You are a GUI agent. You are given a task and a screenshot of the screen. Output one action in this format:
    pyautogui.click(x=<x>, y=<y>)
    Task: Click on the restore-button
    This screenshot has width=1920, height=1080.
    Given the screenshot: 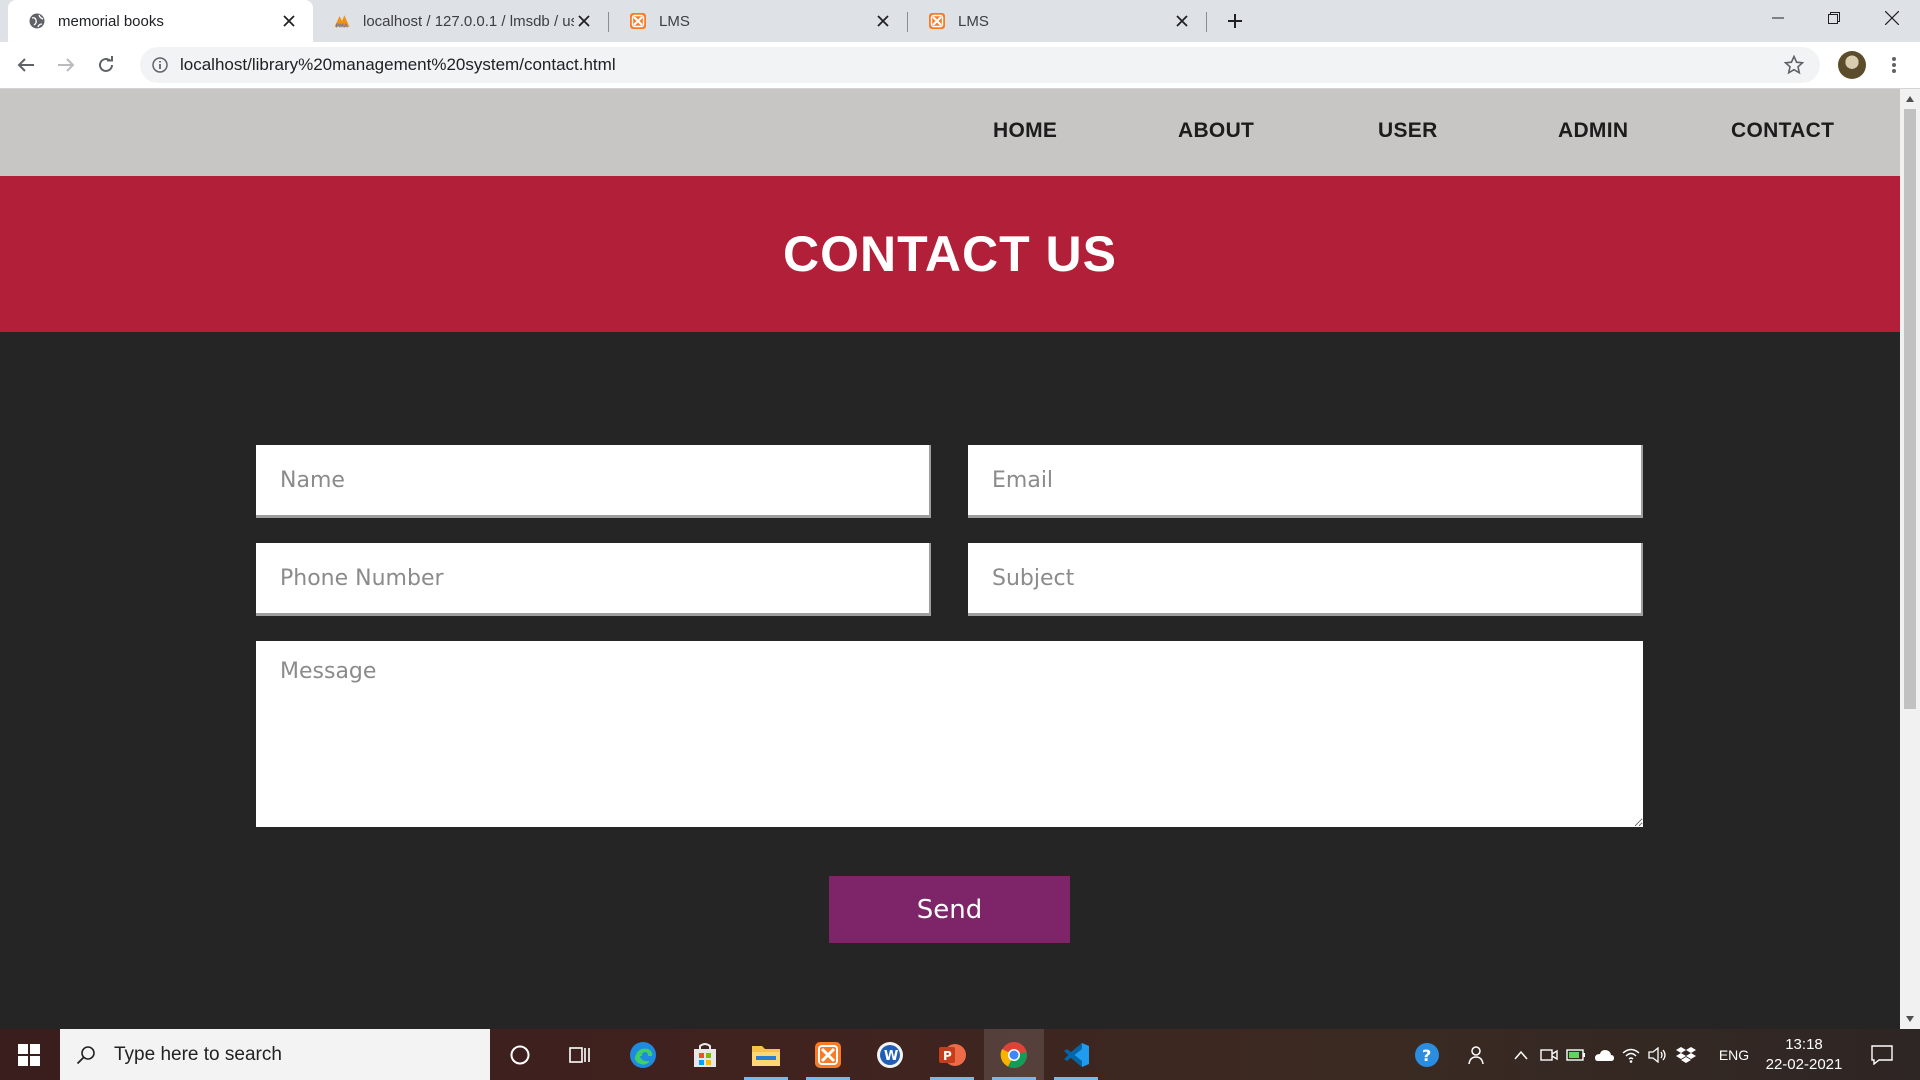 What is the action you would take?
    pyautogui.click(x=1834, y=18)
    